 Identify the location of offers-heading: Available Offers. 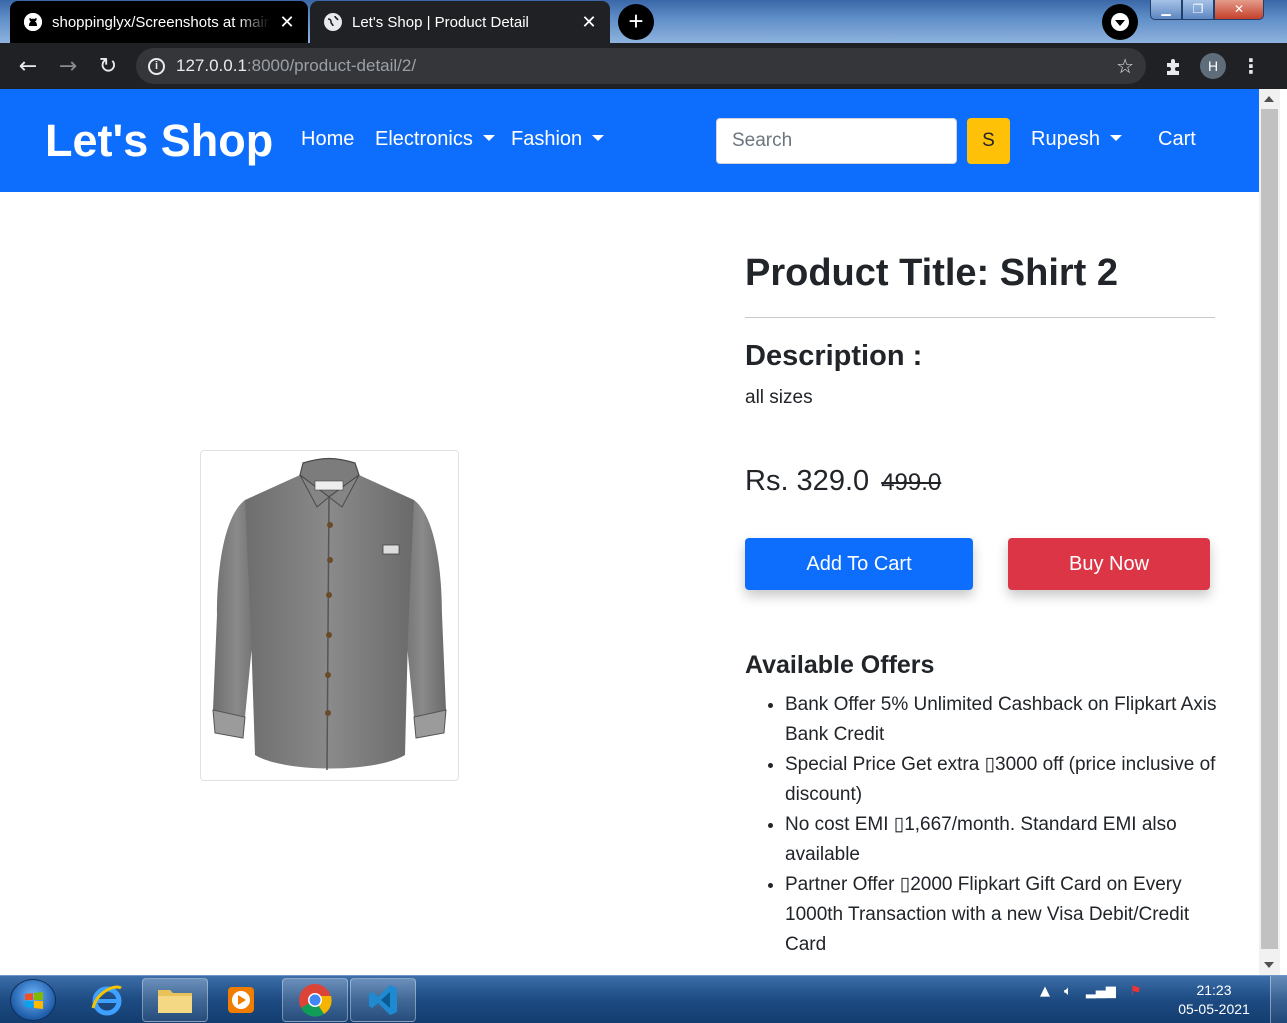
(840, 665).